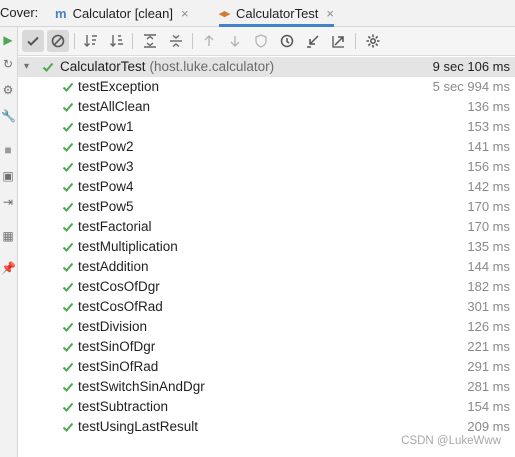 This screenshot has height=457, width=515. What do you see at coordinates (8, 150) in the screenshot?
I see `stop-icon: ■` at bounding box center [8, 150].